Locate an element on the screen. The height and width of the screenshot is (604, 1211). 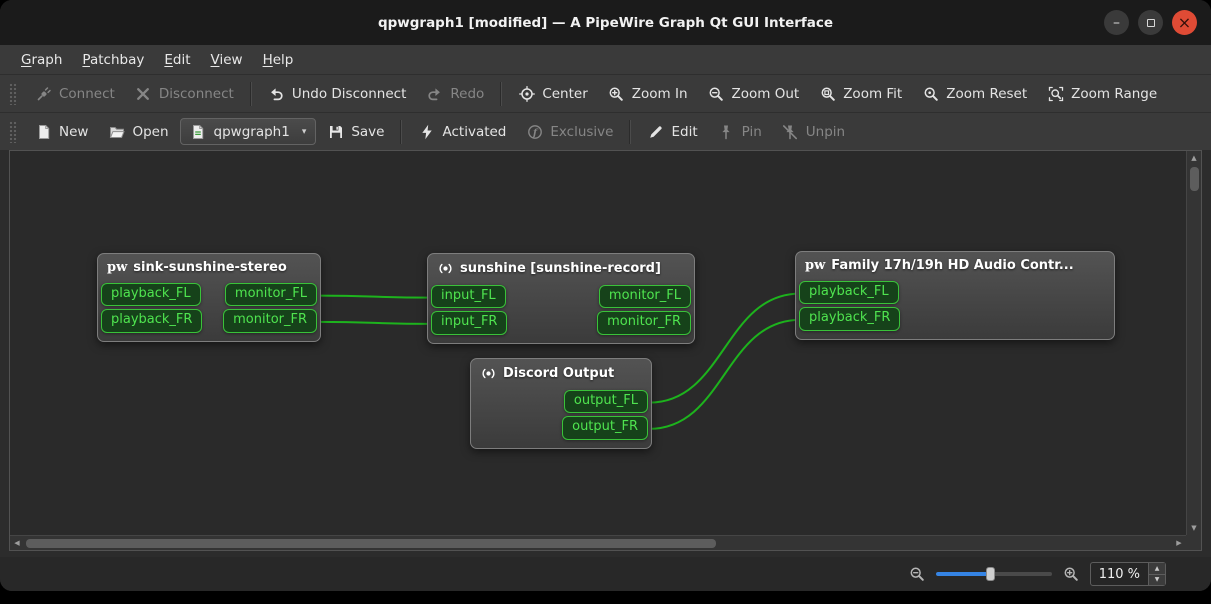
disconnect-icon is located at coordinates (143, 93).